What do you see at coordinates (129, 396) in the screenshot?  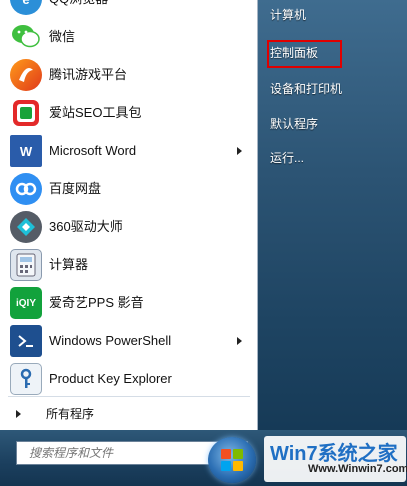 I see `divider` at bounding box center [129, 396].